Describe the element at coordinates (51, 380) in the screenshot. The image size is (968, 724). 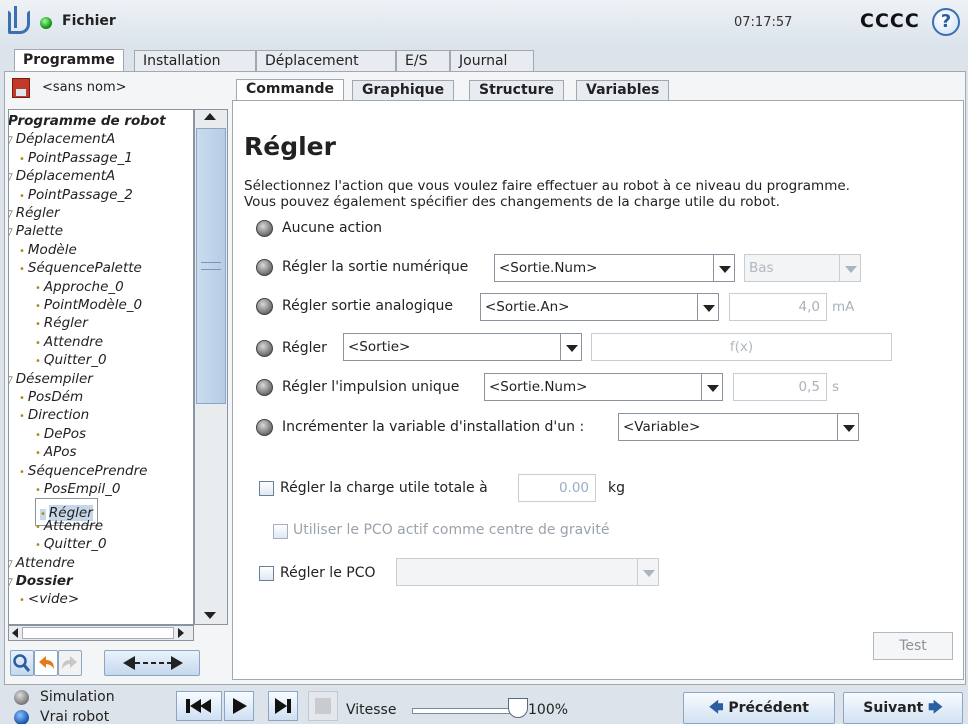
I see `tree-node: ▽Désempiler` at that location.